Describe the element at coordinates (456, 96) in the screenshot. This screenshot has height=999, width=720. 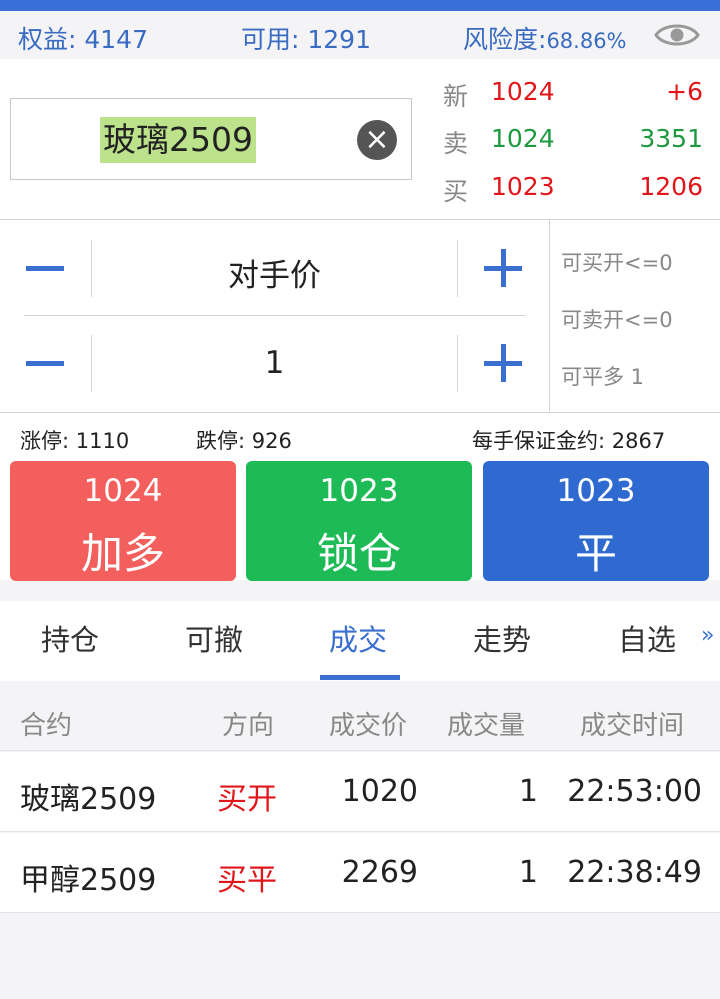
I see `latest-label: 新` at that location.